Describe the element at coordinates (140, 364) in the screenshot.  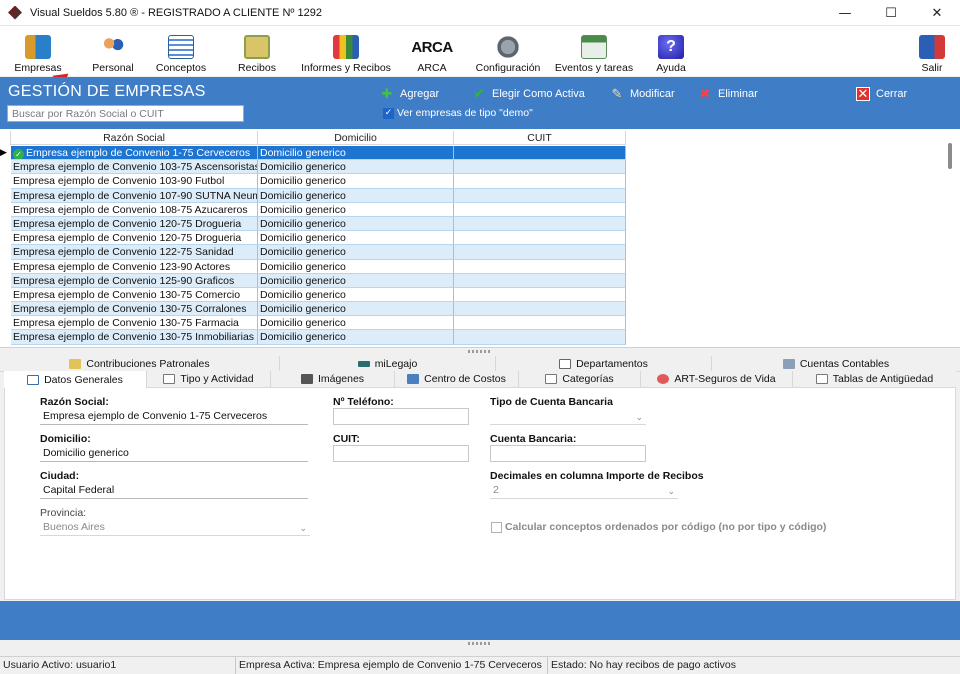
I see `tab-contribuciones-patronales: Contribuciones Patronales` at that location.